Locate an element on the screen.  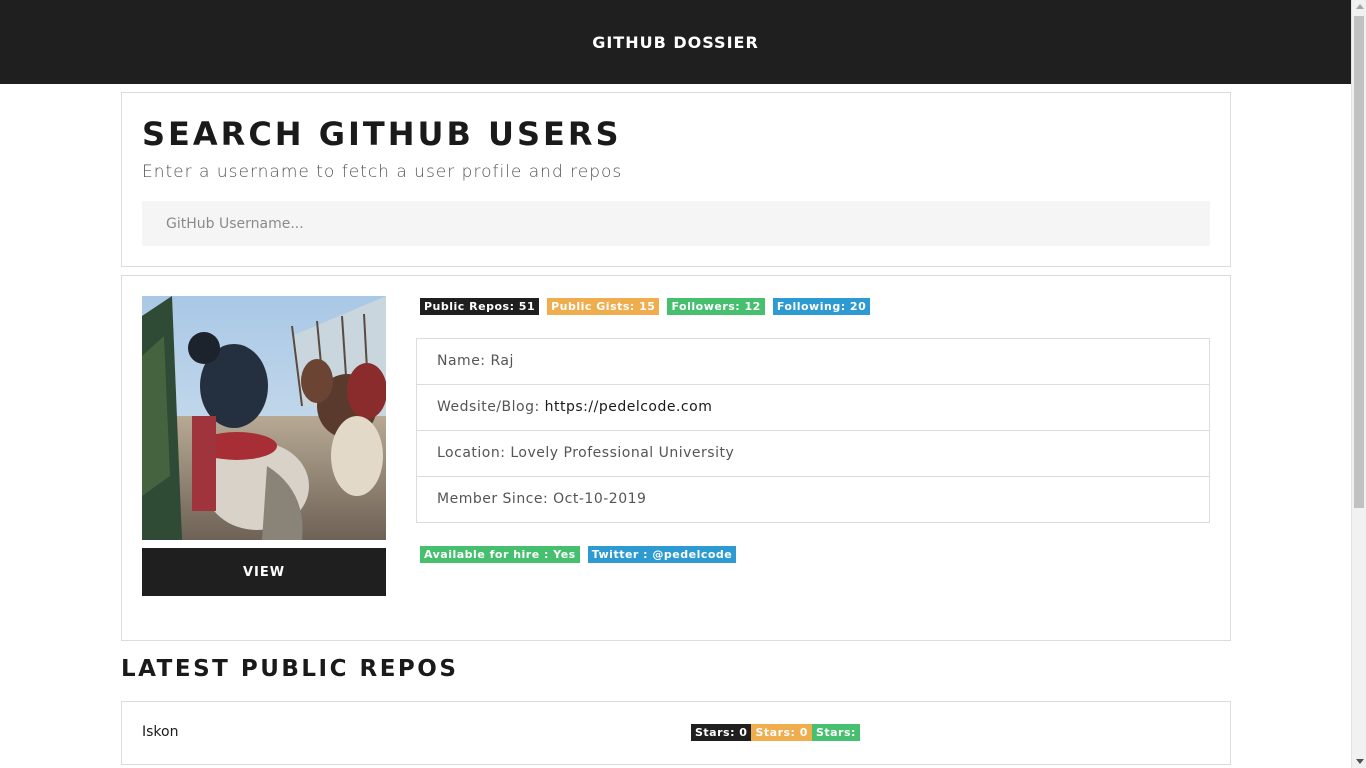
twitter-badge: Twitter : @pedelcode is located at coordinates (662, 554).